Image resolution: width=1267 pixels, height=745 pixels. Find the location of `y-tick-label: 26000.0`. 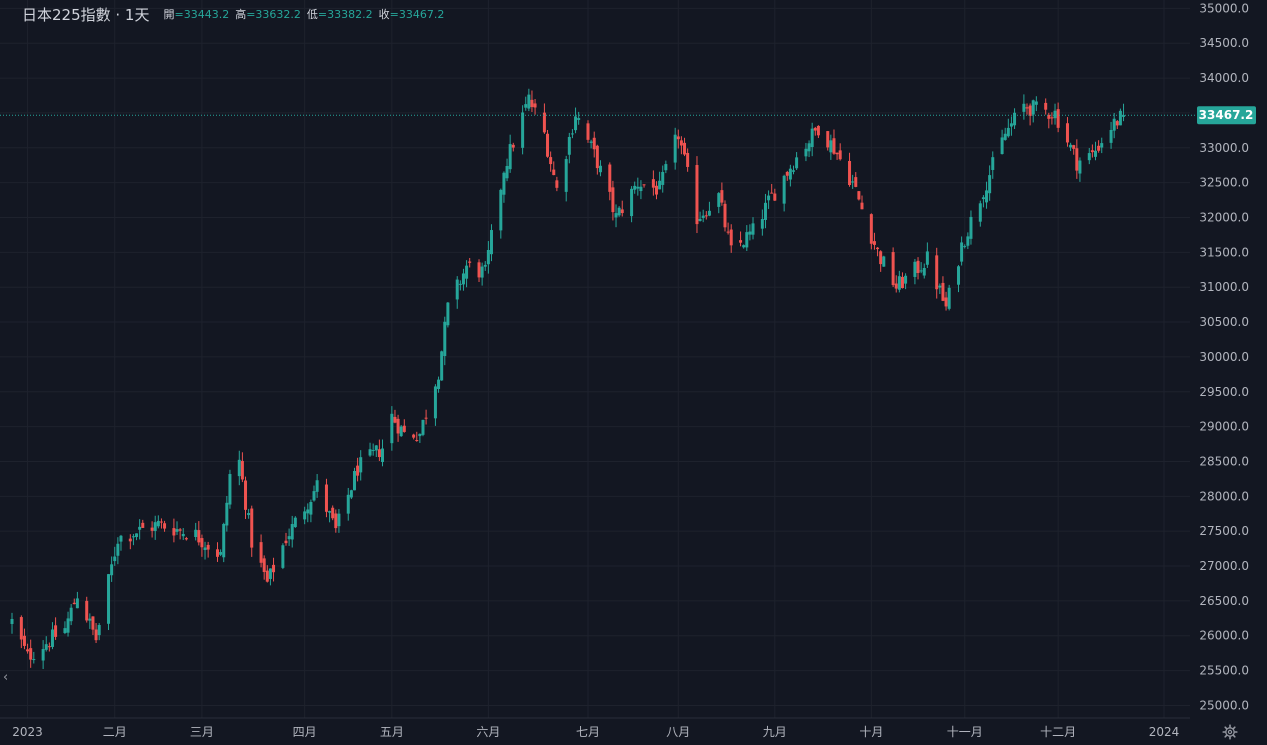

y-tick-label: 26000.0 is located at coordinates (1224, 636).